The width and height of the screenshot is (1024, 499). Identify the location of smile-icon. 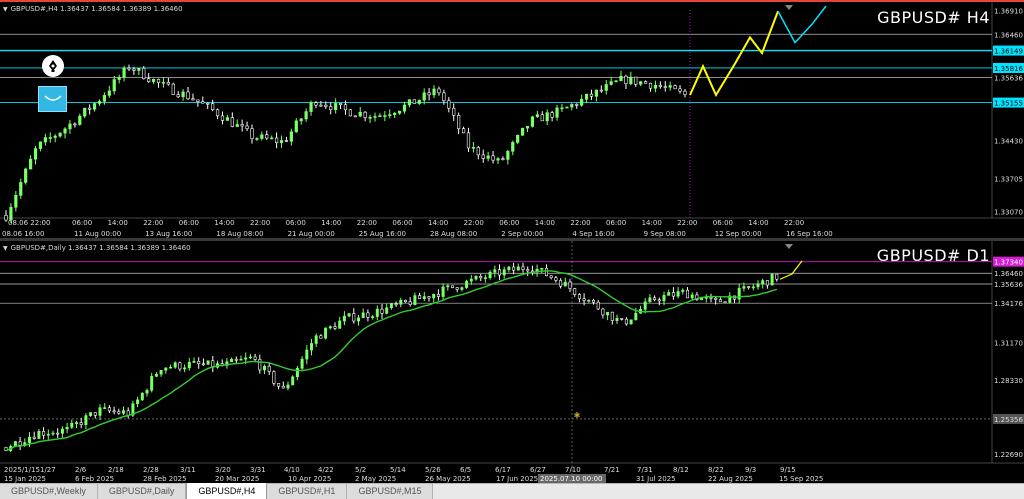
(52, 99).